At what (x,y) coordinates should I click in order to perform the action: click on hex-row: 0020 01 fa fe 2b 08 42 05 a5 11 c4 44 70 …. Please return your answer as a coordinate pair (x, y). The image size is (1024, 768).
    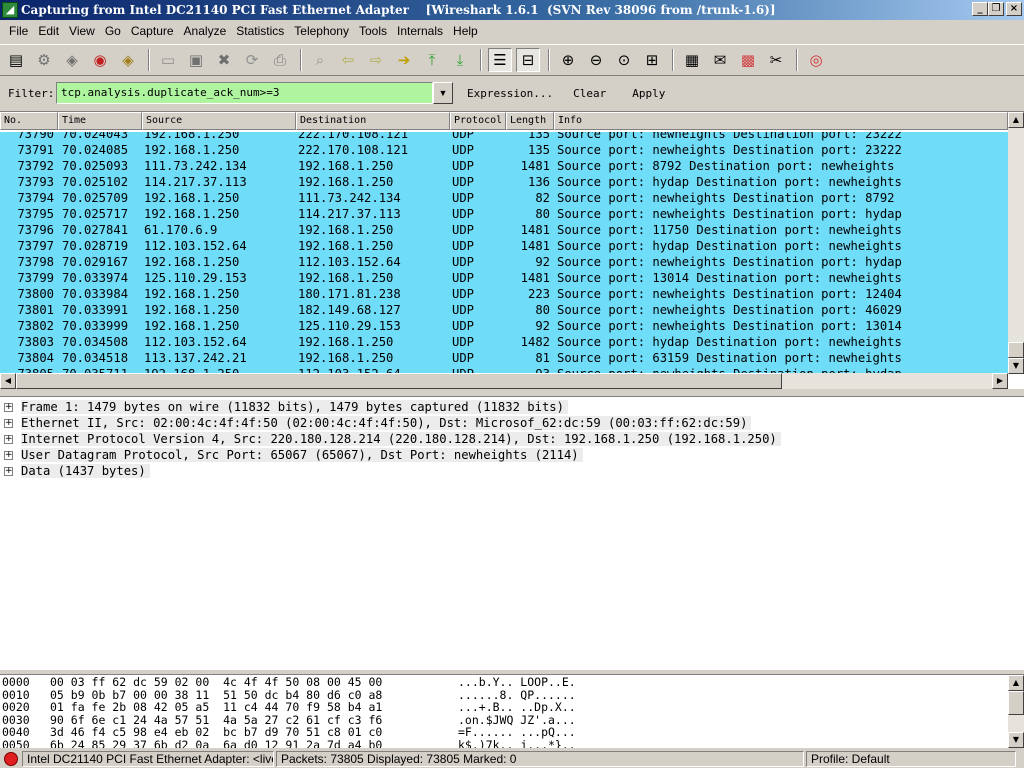
    Looking at the image, I should click on (513, 707).